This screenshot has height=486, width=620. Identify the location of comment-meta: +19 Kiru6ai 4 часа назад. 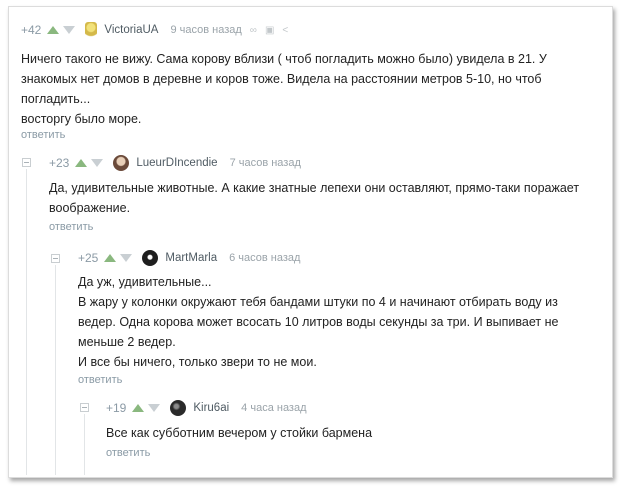
(210, 408).